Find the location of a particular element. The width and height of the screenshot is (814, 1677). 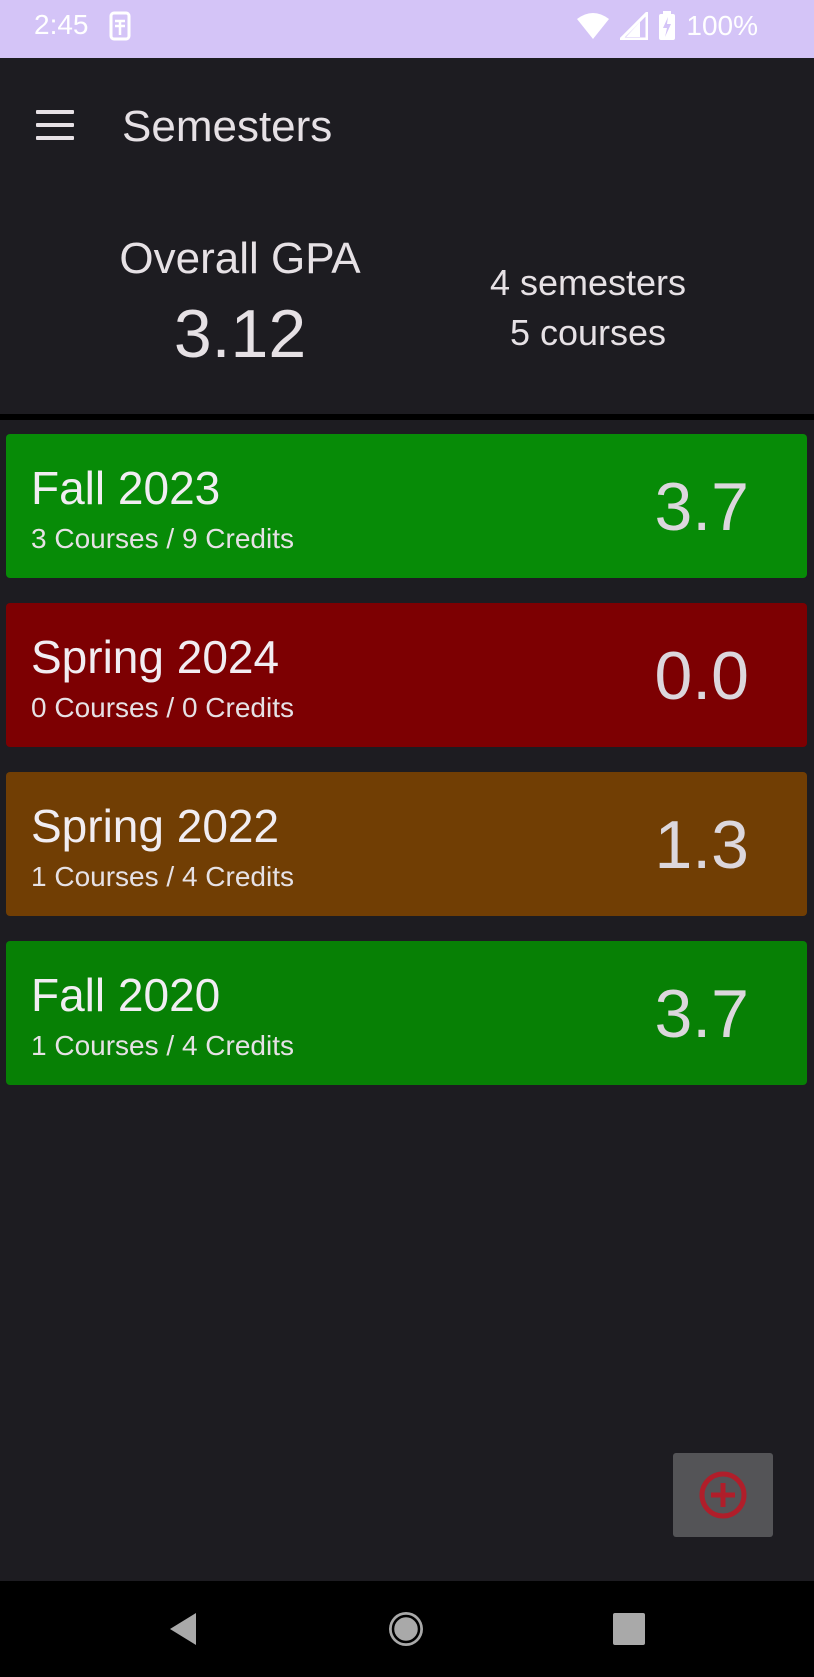

semester-name: Fall 2023 is located at coordinates (126, 488).